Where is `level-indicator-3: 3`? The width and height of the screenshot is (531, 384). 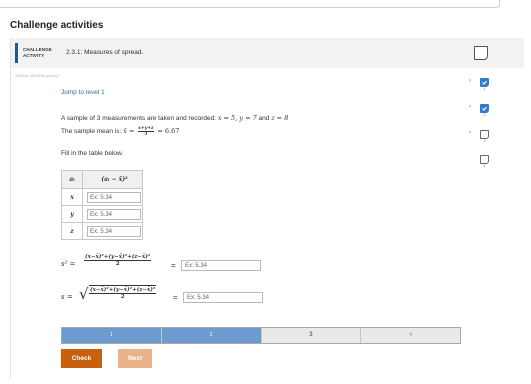
level-indicator-3: 3 is located at coordinates (485, 136).